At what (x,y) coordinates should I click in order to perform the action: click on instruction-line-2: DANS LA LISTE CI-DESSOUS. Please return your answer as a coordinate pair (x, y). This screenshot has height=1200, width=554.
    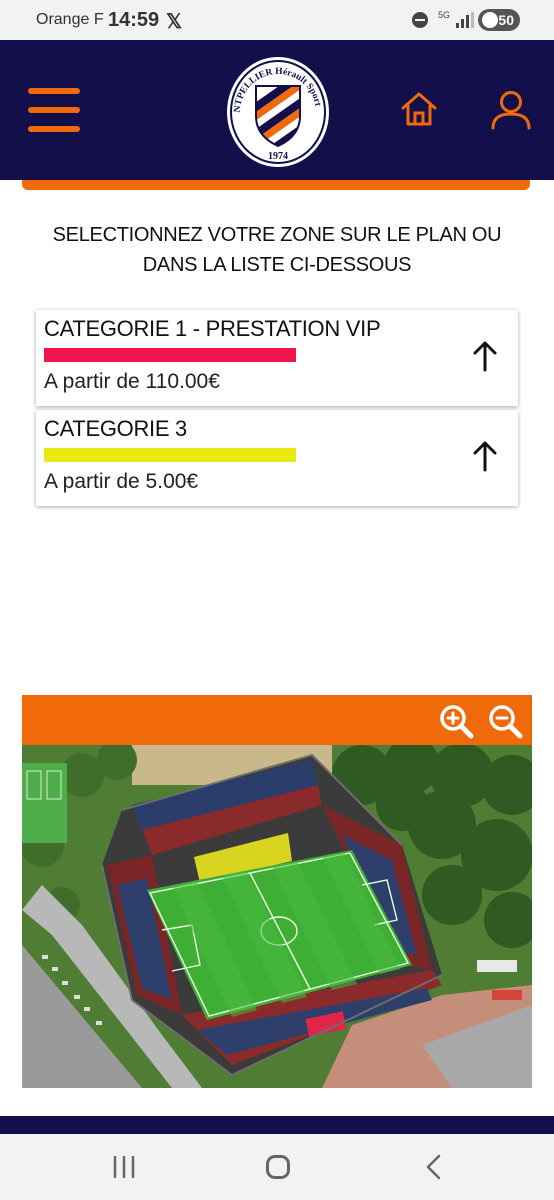
    Looking at the image, I should click on (277, 265).